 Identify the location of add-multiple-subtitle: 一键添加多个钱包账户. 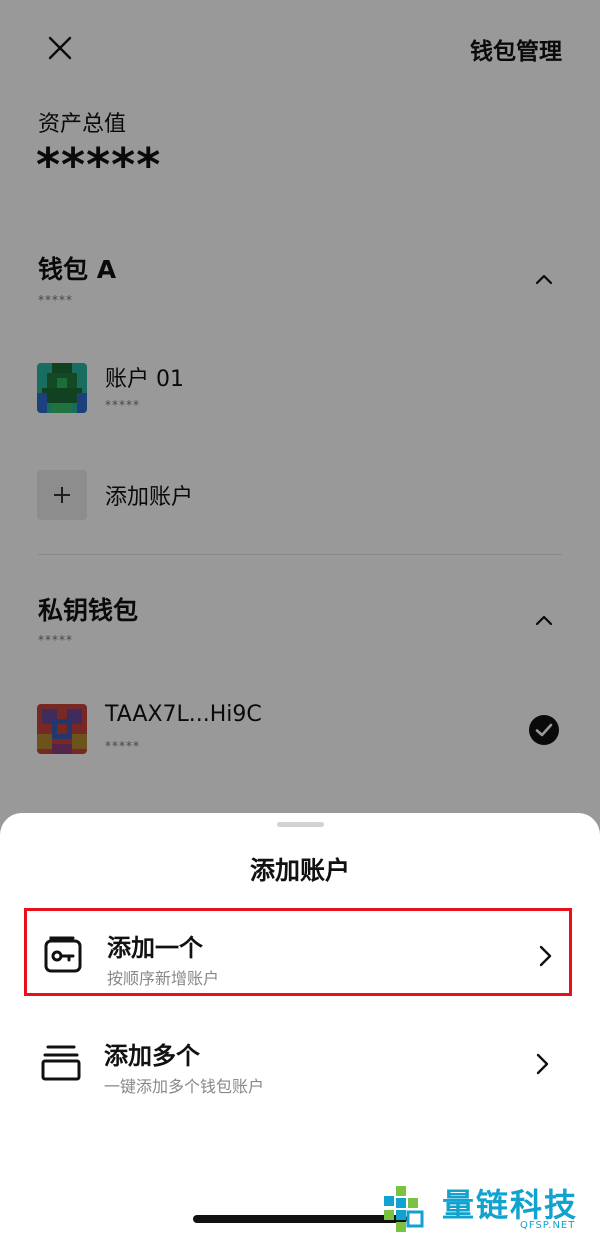
(184, 1086).